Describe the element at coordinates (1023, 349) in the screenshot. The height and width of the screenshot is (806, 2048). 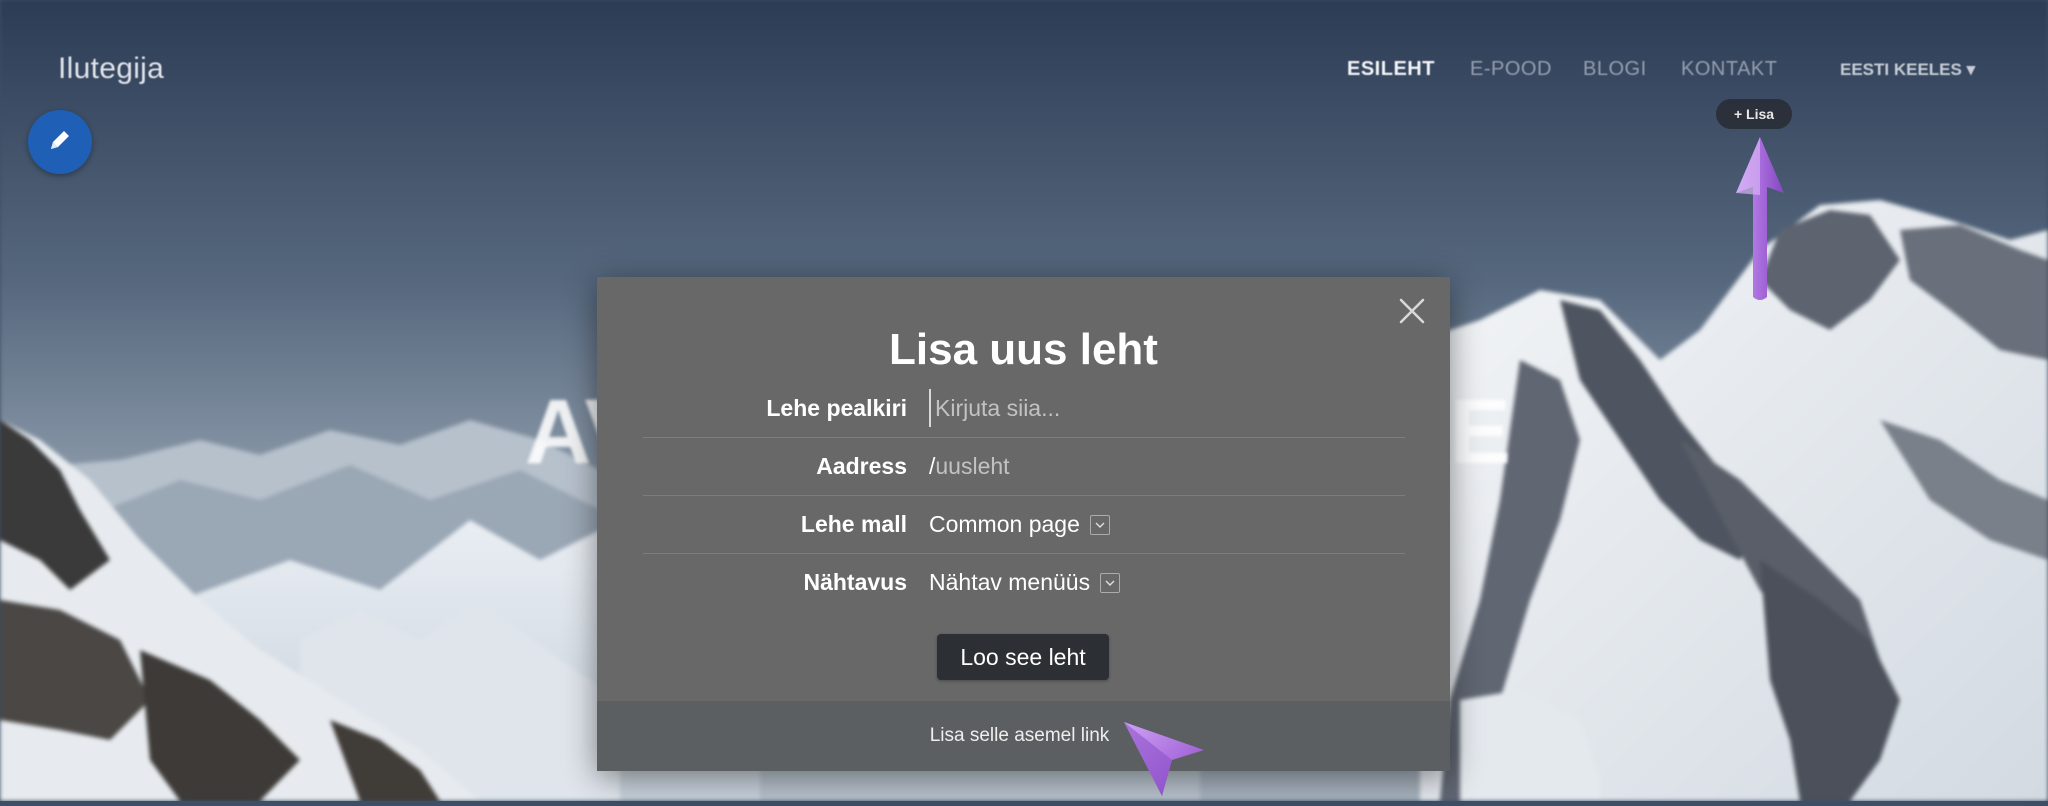
I see `dialog-title: Lisa uus leht` at that location.